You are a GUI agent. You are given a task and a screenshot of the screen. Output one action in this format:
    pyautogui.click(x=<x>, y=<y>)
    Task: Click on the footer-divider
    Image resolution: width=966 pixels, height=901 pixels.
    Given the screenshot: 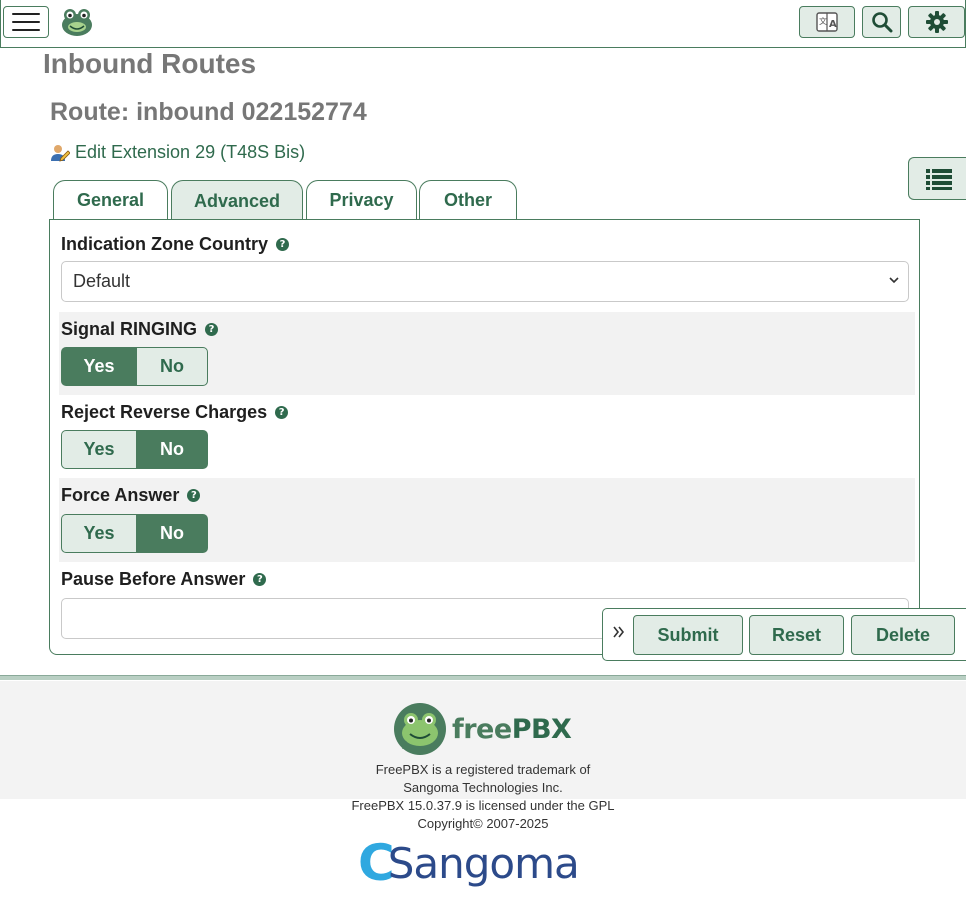 What is the action you would take?
    pyautogui.click(x=483, y=677)
    